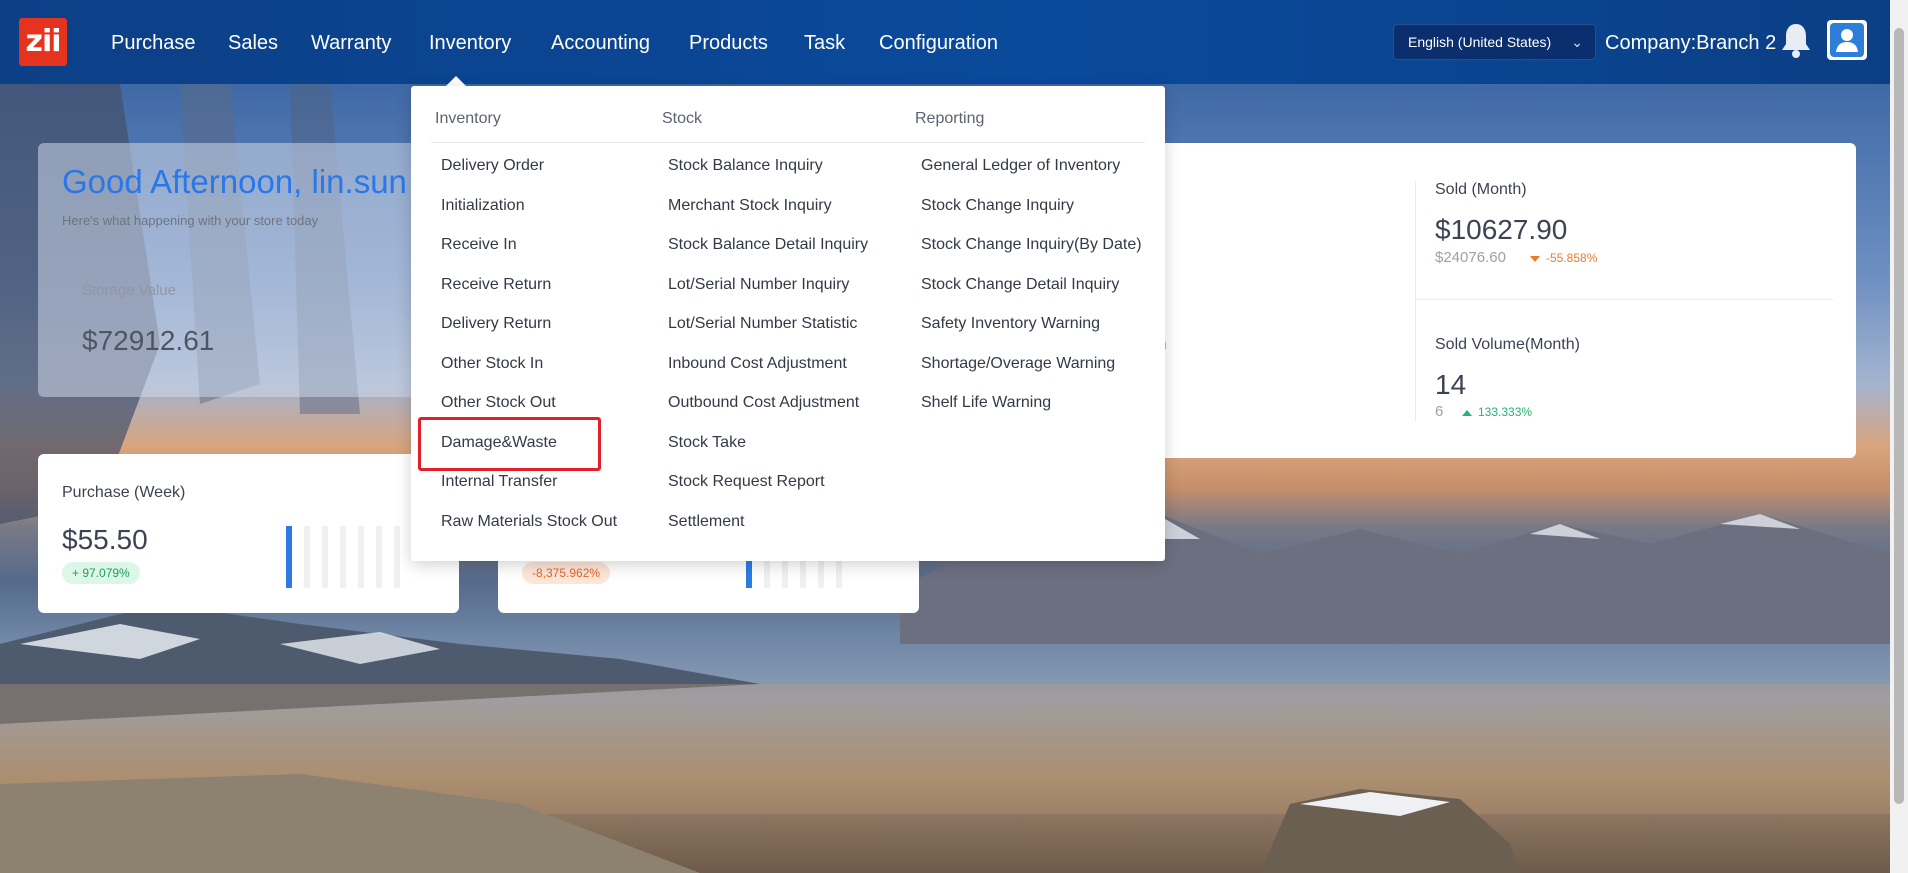 Image resolution: width=1908 pixels, height=873 pixels. What do you see at coordinates (1796, 40) in the screenshot?
I see `notification-bell-icon` at bounding box center [1796, 40].